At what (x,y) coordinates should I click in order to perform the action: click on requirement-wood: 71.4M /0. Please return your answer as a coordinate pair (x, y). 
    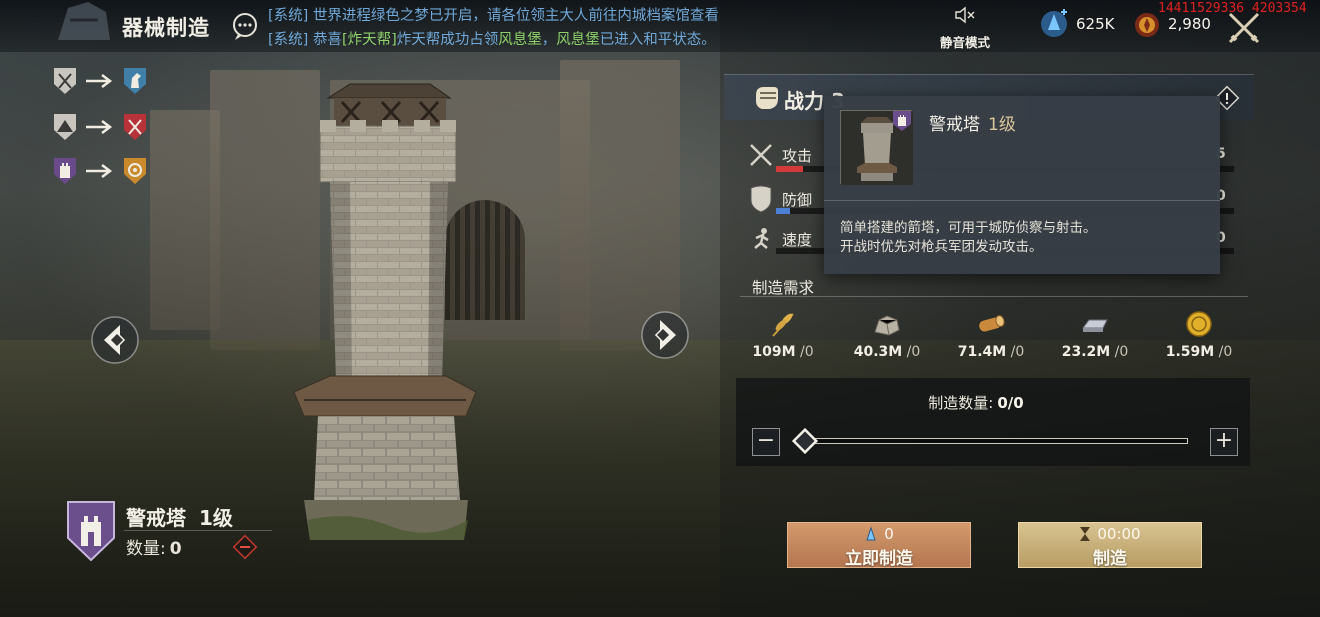
    Looking at the image, I should click on (991, 334).